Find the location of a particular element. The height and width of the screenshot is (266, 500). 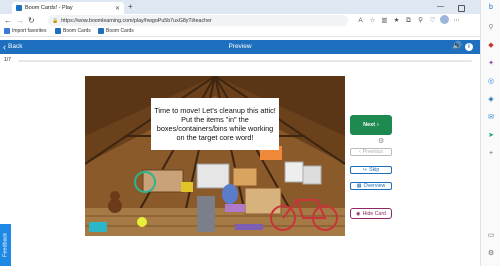

info-icon: i is located at coordinates (469, 47).